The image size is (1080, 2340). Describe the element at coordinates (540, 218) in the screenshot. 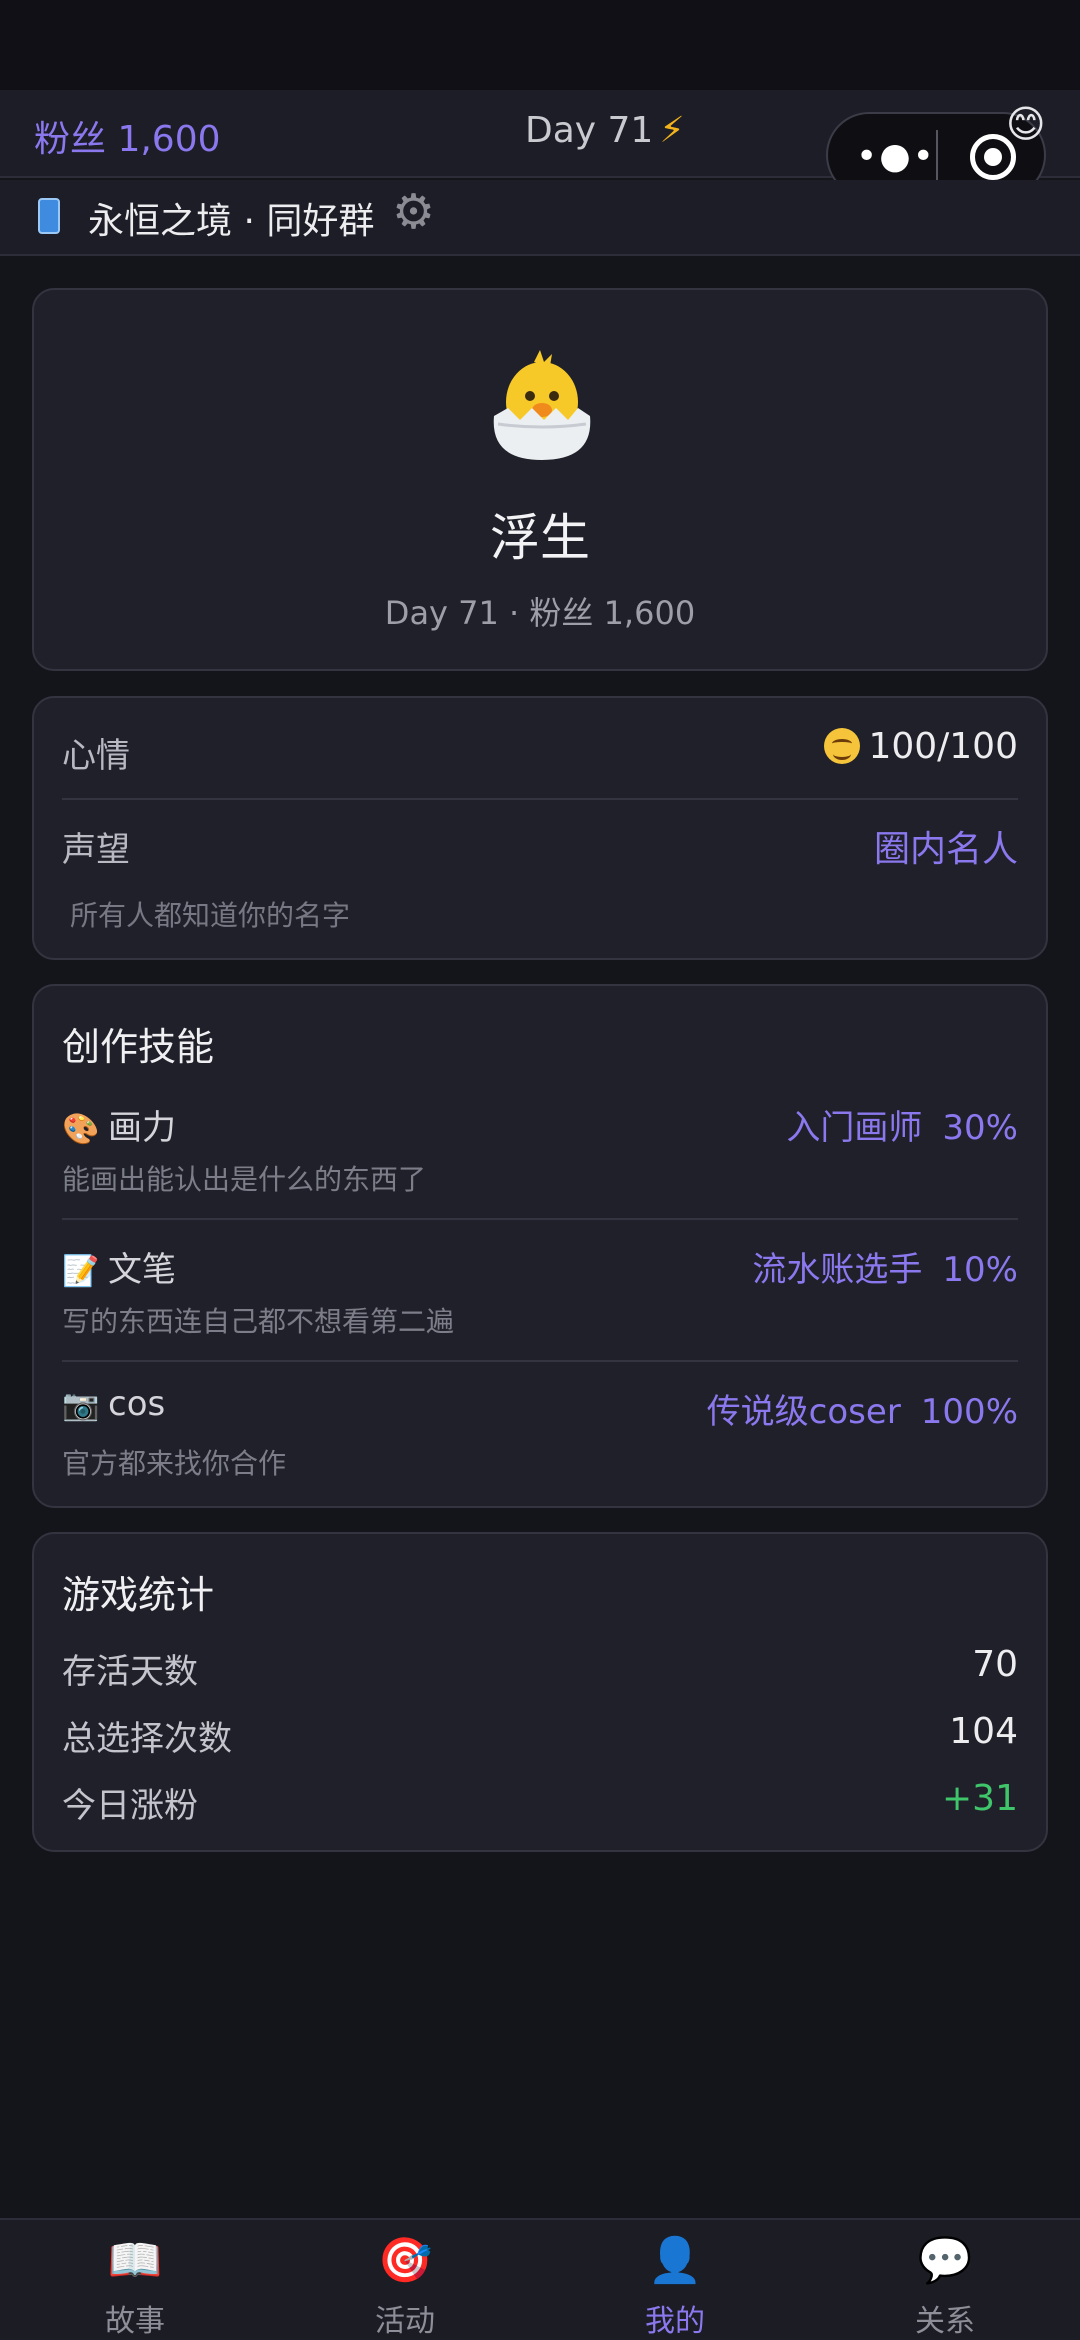

I see `group-bar: 永恒之境 · 同好群 ⚙` at that location.